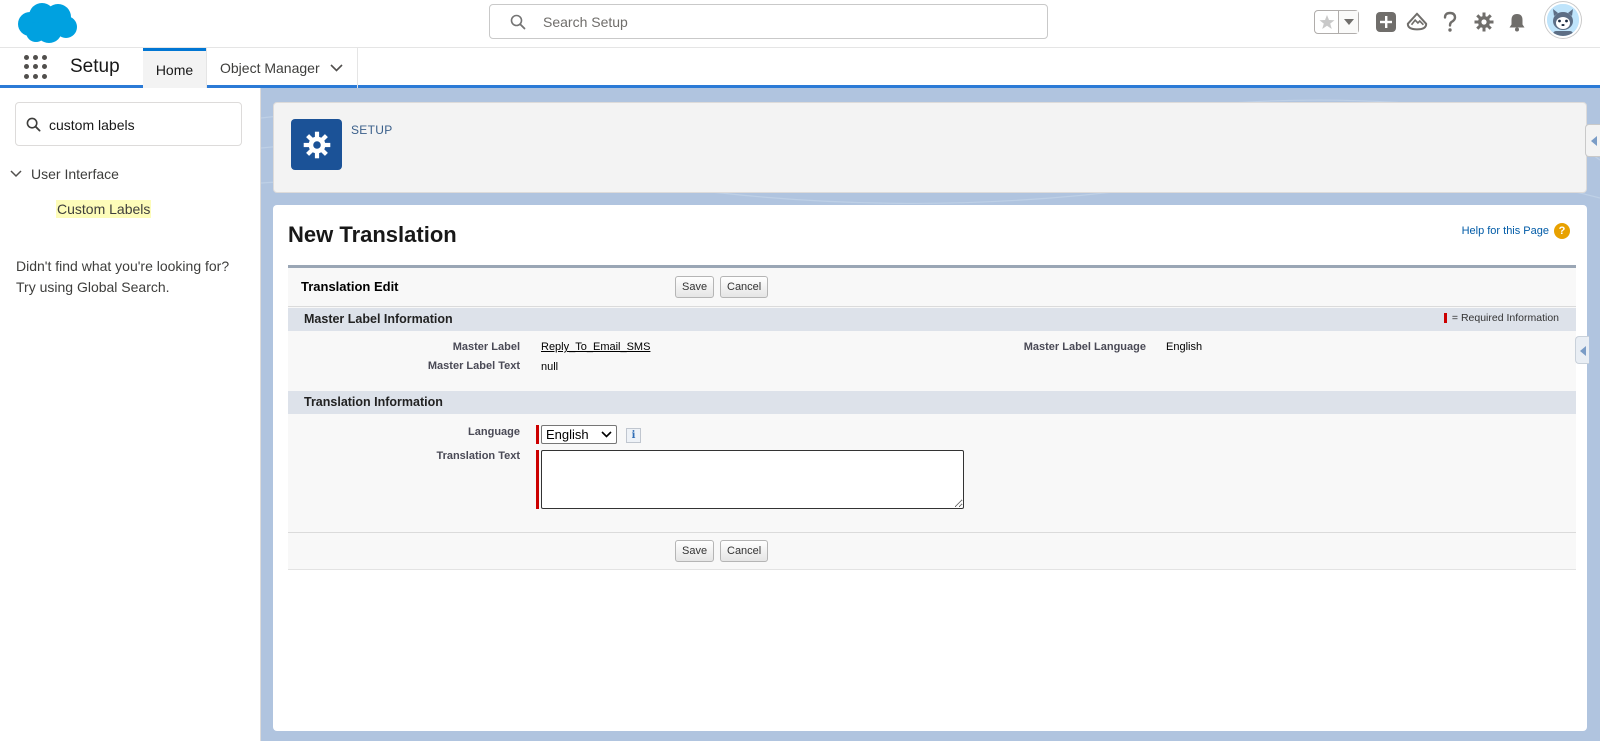 This screenshot has width=1600, height=741. Describe the element at coordinates (695, 287) in the screenshot. I see `save-button: Save` at that location.